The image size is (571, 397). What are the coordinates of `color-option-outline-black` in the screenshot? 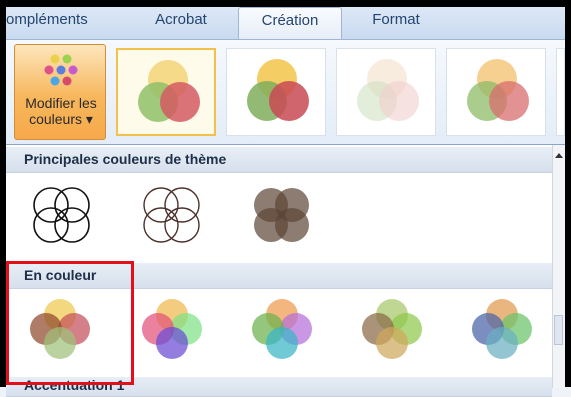 It's located at (66, 217).